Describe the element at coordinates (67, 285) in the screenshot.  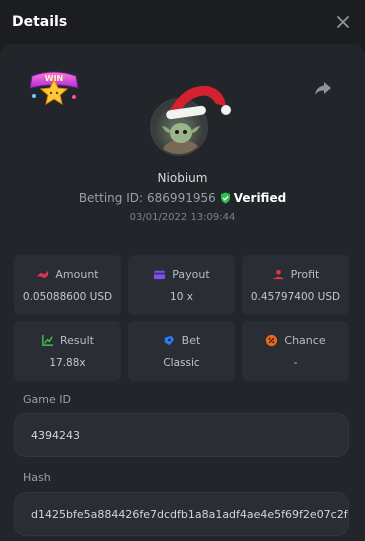
I see `stat-amount: Amount 0.05088600 USD` at that location.